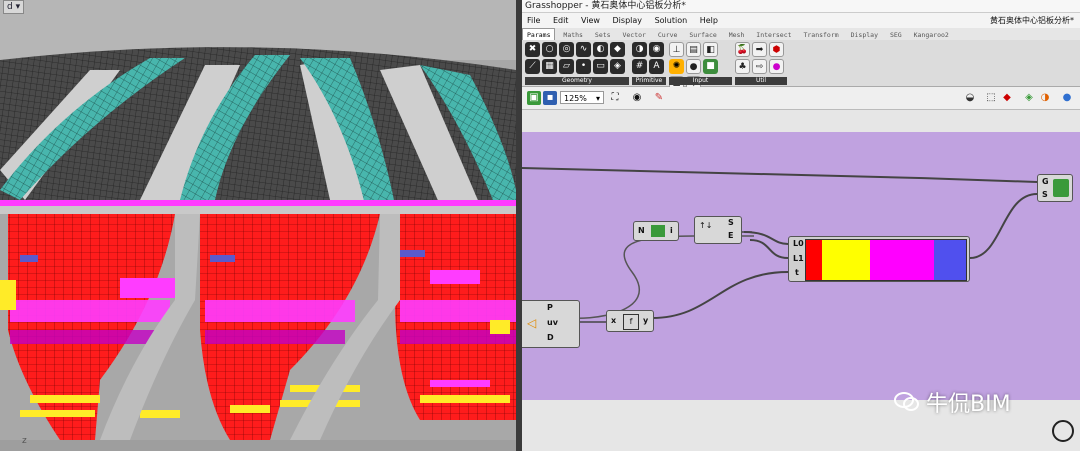 The width and height of the screenshot is (1080, 451). What do you see at coordinates (731, 235) in the screenshot?
I see `series-output-e: E` at bounding box center [731, 235].